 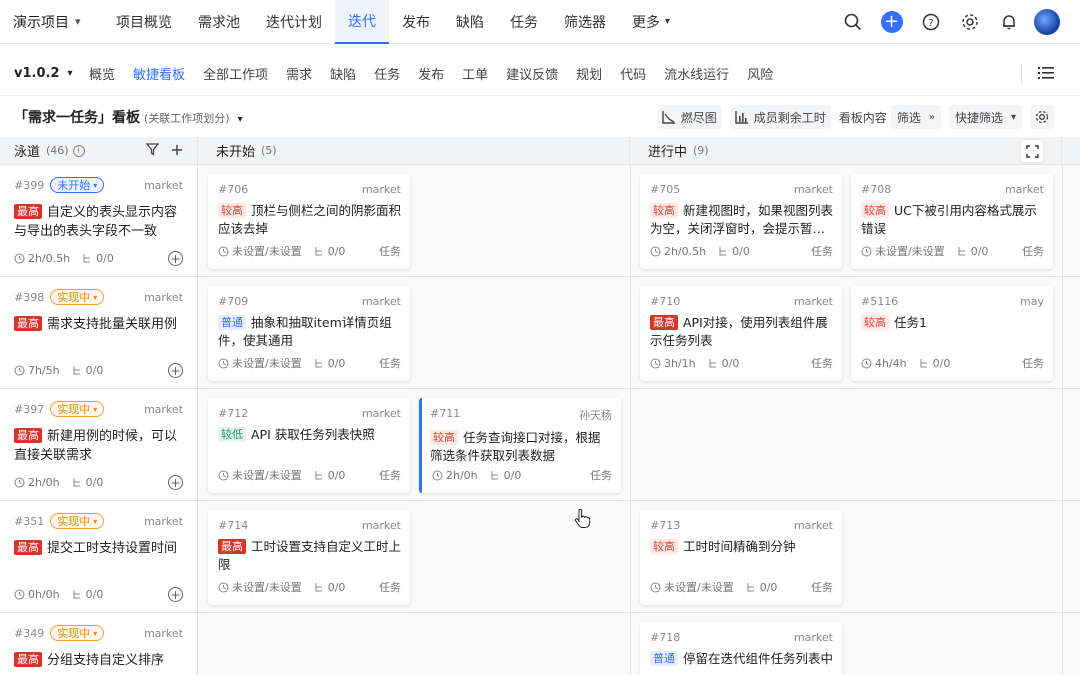 I want to click on member-hours-button: 成员剩余工时, so click(x=780, y=117).